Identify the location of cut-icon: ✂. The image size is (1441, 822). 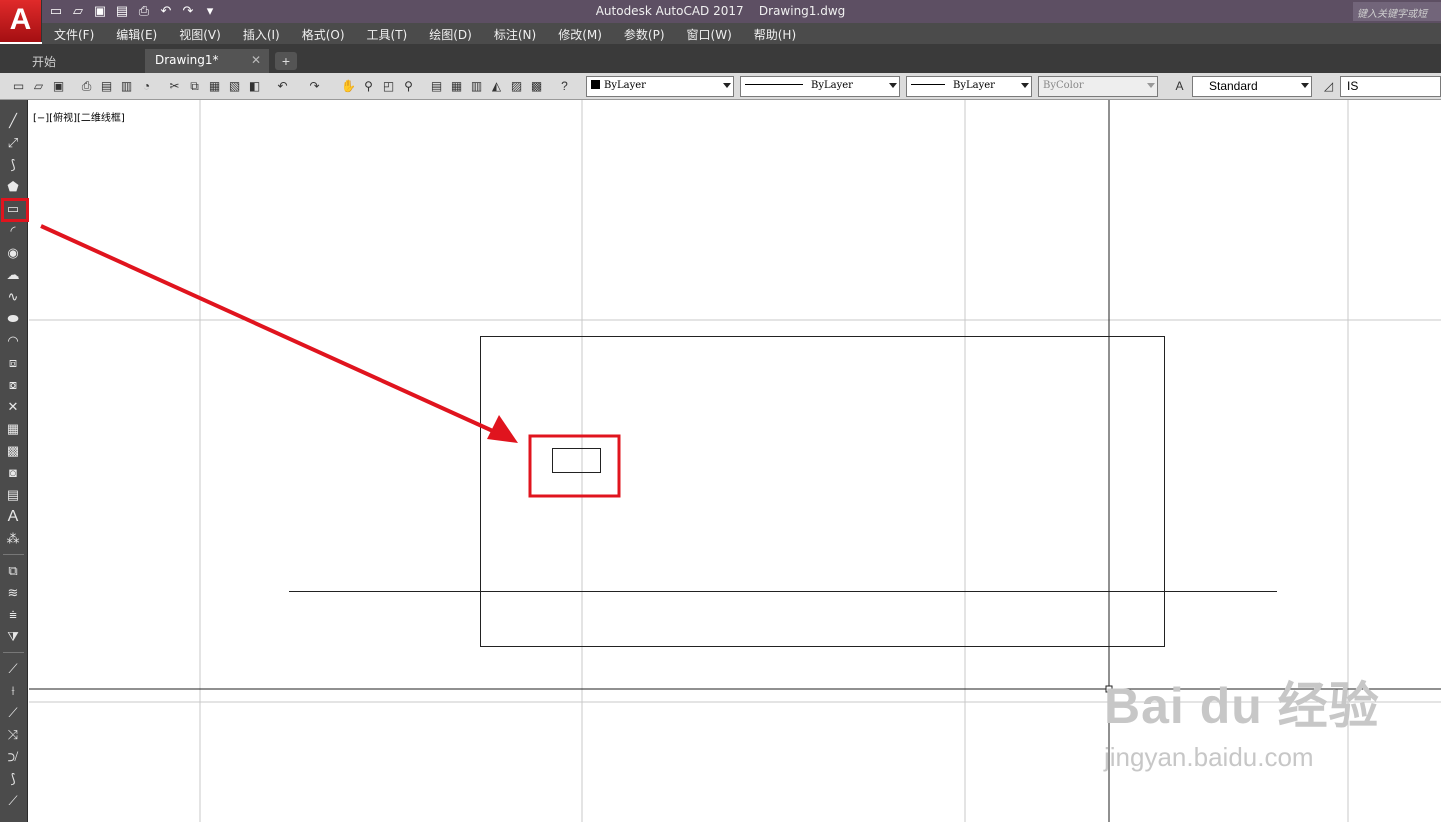
(174, 86).